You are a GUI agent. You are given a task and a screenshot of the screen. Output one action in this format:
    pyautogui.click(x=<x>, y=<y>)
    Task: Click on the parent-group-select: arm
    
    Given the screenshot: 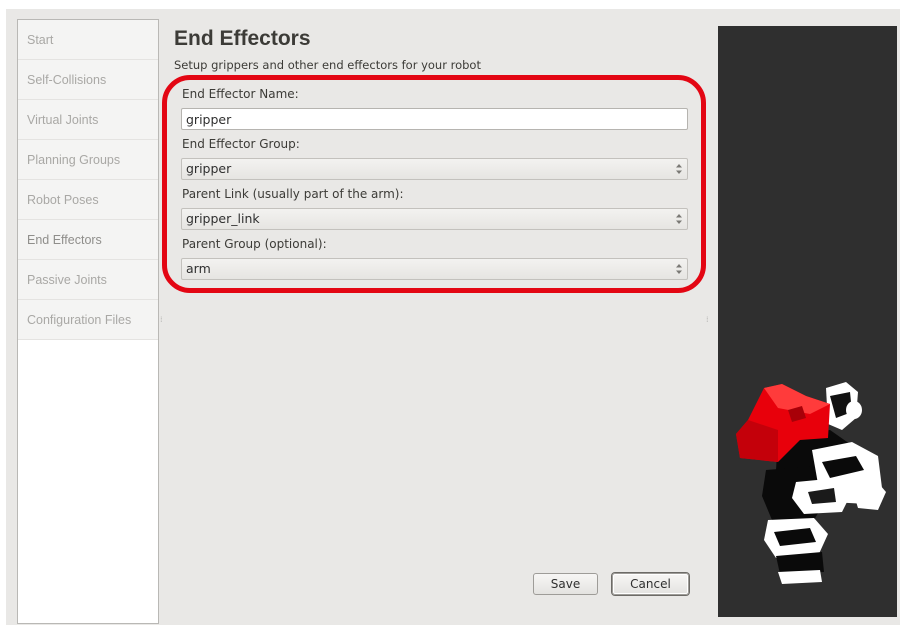 What is the action you would take?
    pyautogui.click(x=434, y=269)
    